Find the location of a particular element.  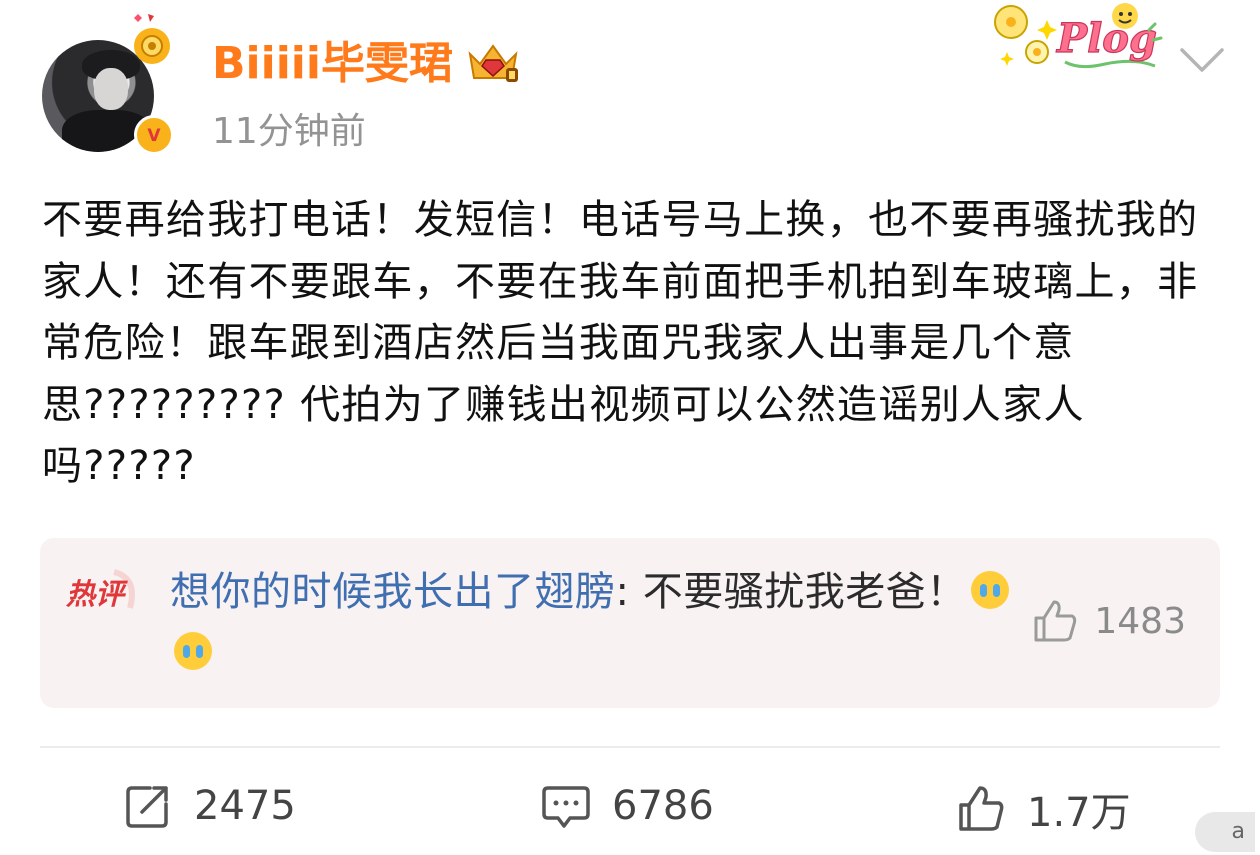

comment-button: 6786 is located at coordinates (627, 806).